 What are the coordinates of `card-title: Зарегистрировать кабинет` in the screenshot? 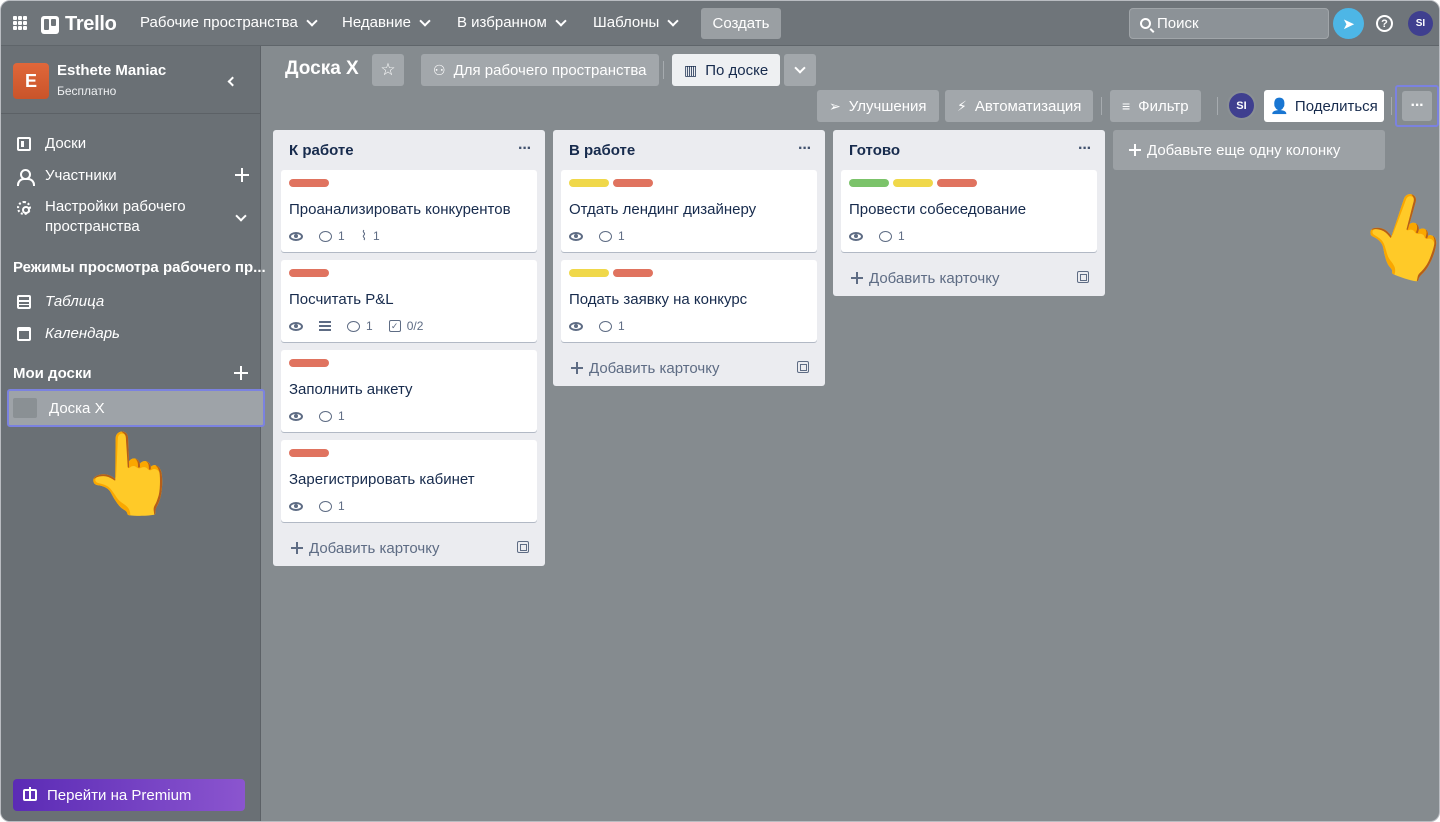 It's located at (382, 479).